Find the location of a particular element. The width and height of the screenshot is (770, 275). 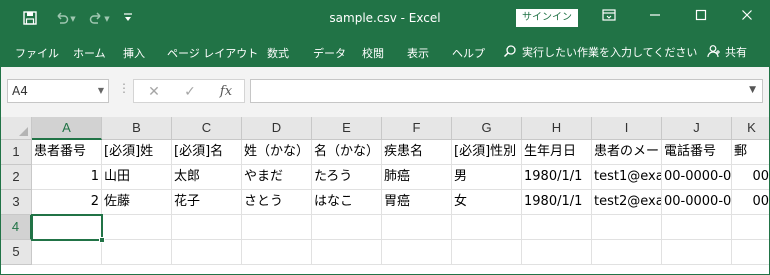

cell-g4 is located at coordinates (487, 227).